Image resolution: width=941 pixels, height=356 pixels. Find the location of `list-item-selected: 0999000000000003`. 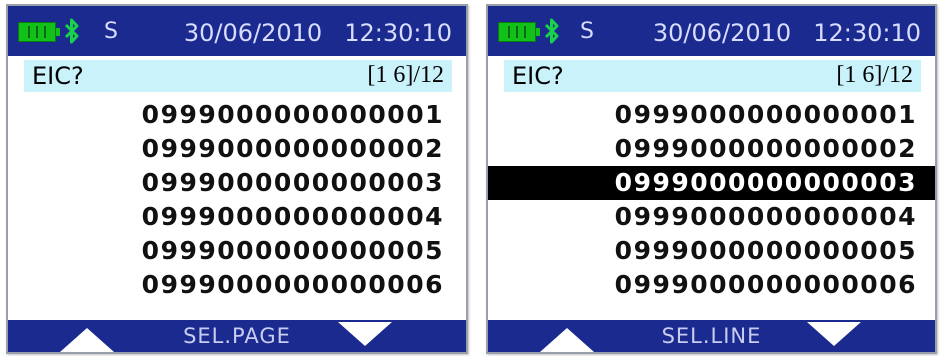

list-item-selected: 0999000000000003 is located at coordinates (711, 183).